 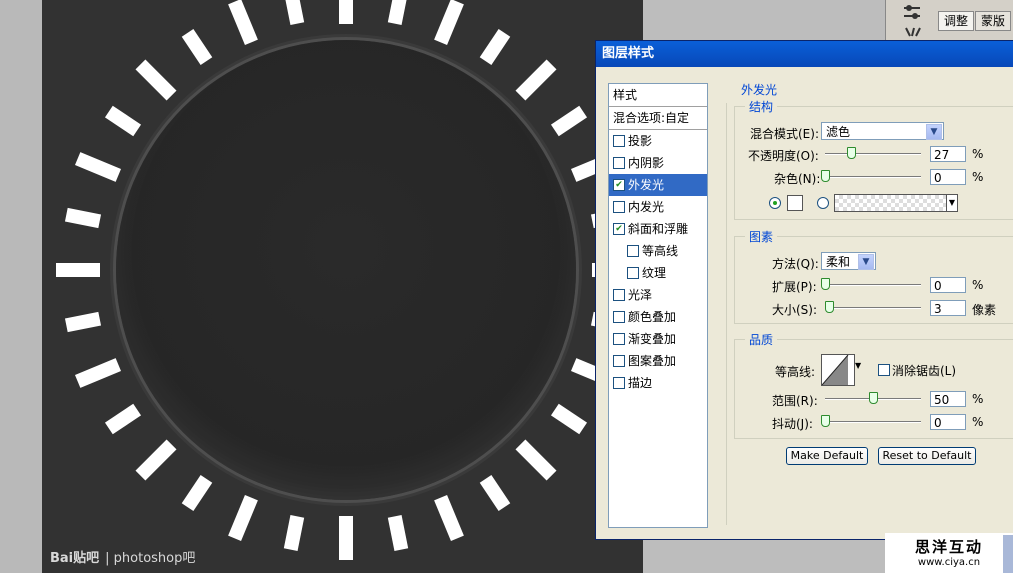 I want to click on spread-input: 0, so click(x=948, y=285).